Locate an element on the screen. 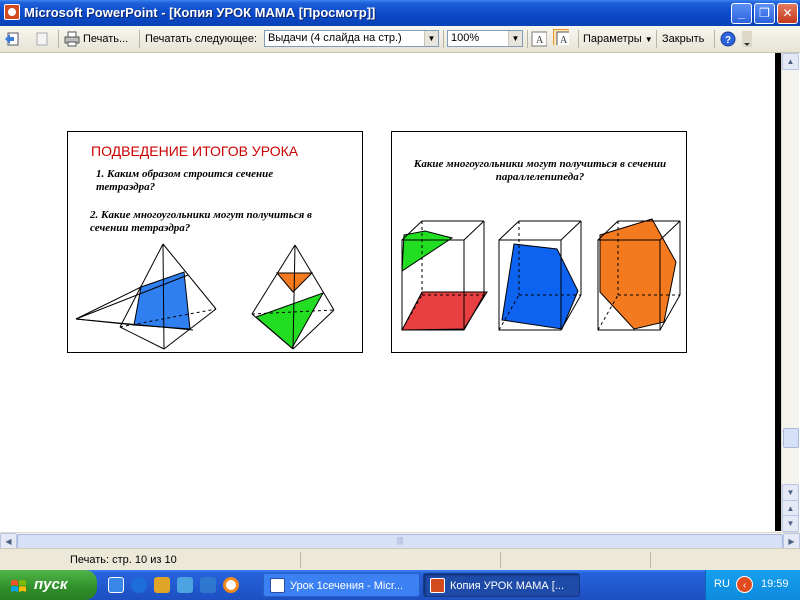  parallelepiped-figures is located at coordinates (541, 274).